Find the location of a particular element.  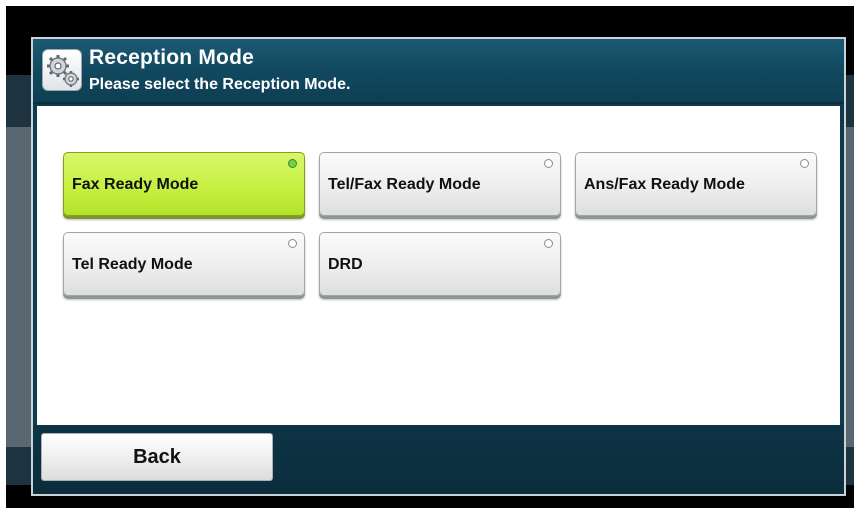

option-tel-ready-mode: Tel Ready Mode is located at coordinates (184, 264).